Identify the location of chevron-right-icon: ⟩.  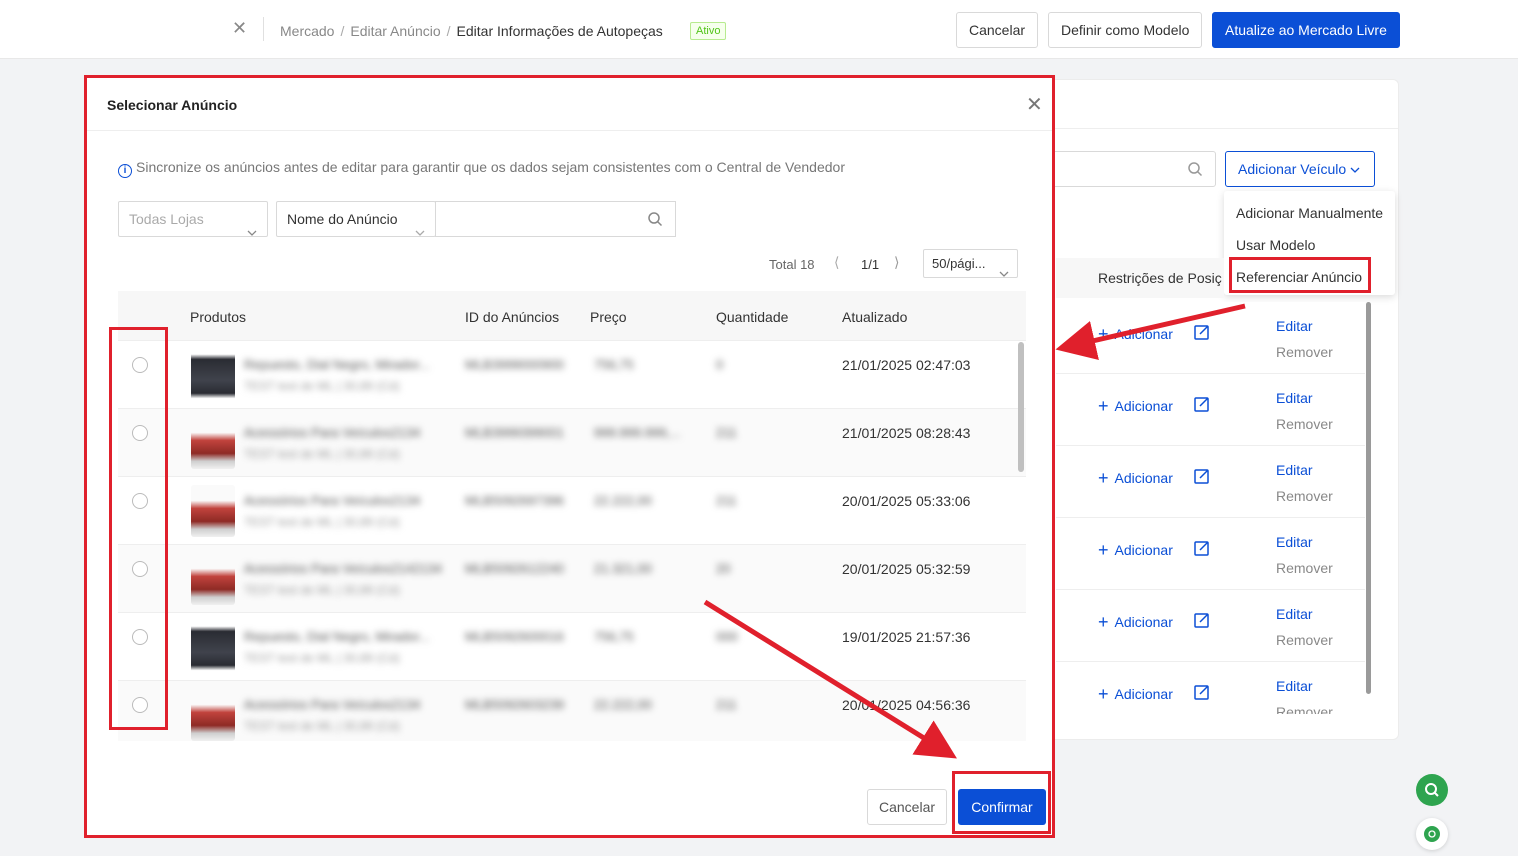
(896, 262).